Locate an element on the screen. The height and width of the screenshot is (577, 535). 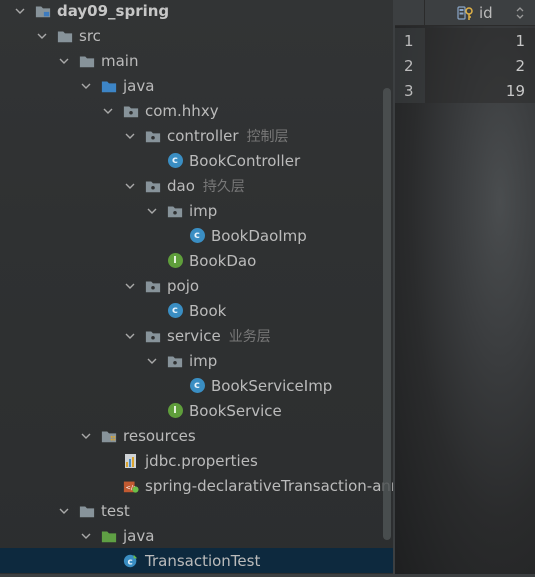
tree-item: test is located at coordinates (197, 510).